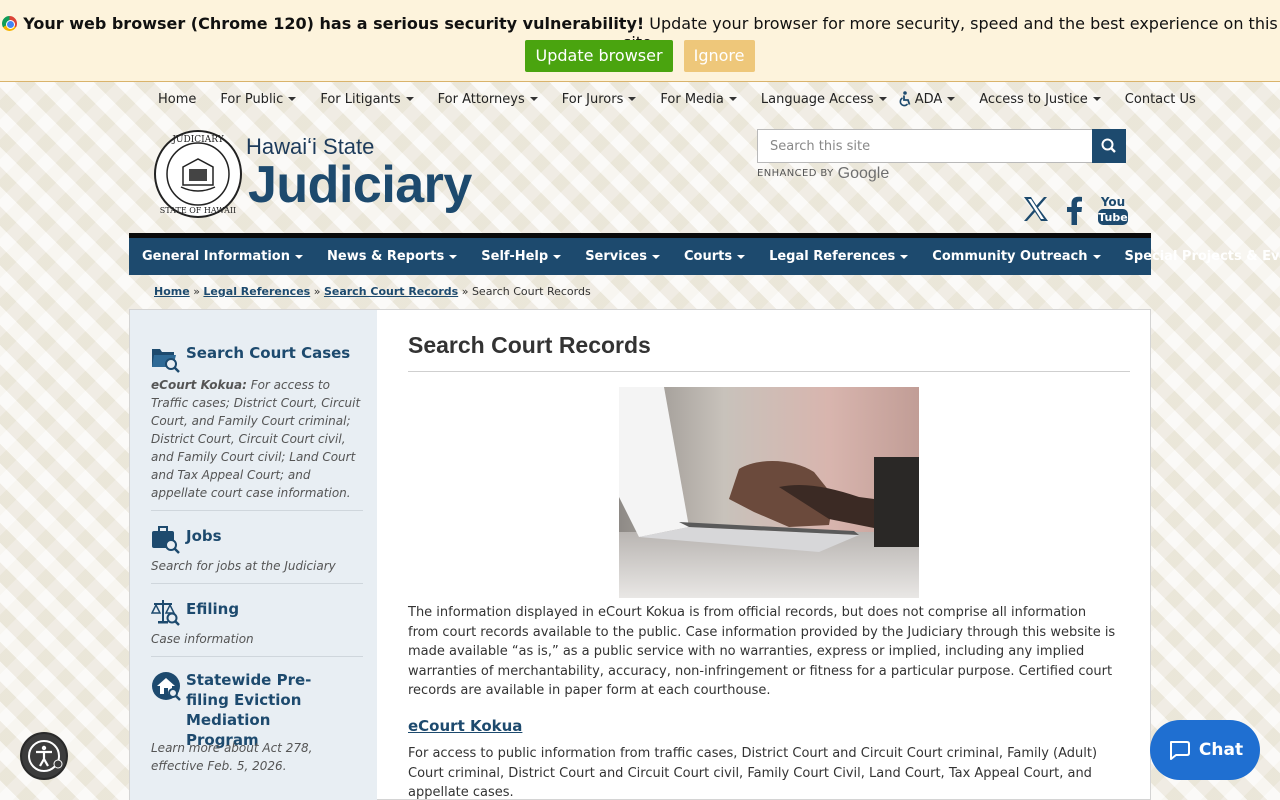 The width and height of the screenshot is (1280, 800). I want to click on mainnav-special-projects-events-label: Special Projects & Events, so click(1202, 256).